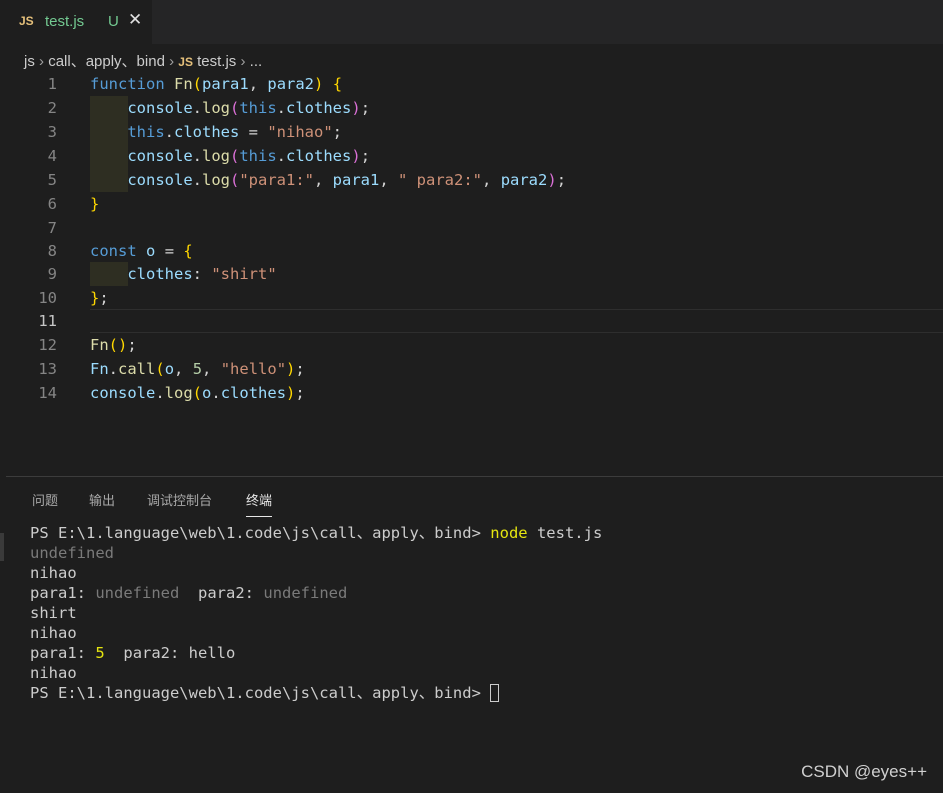  What do you see at coordinates (135, 20) in the screenshot?
I see `close-icon: ✕` at bounding box center [135, 20].